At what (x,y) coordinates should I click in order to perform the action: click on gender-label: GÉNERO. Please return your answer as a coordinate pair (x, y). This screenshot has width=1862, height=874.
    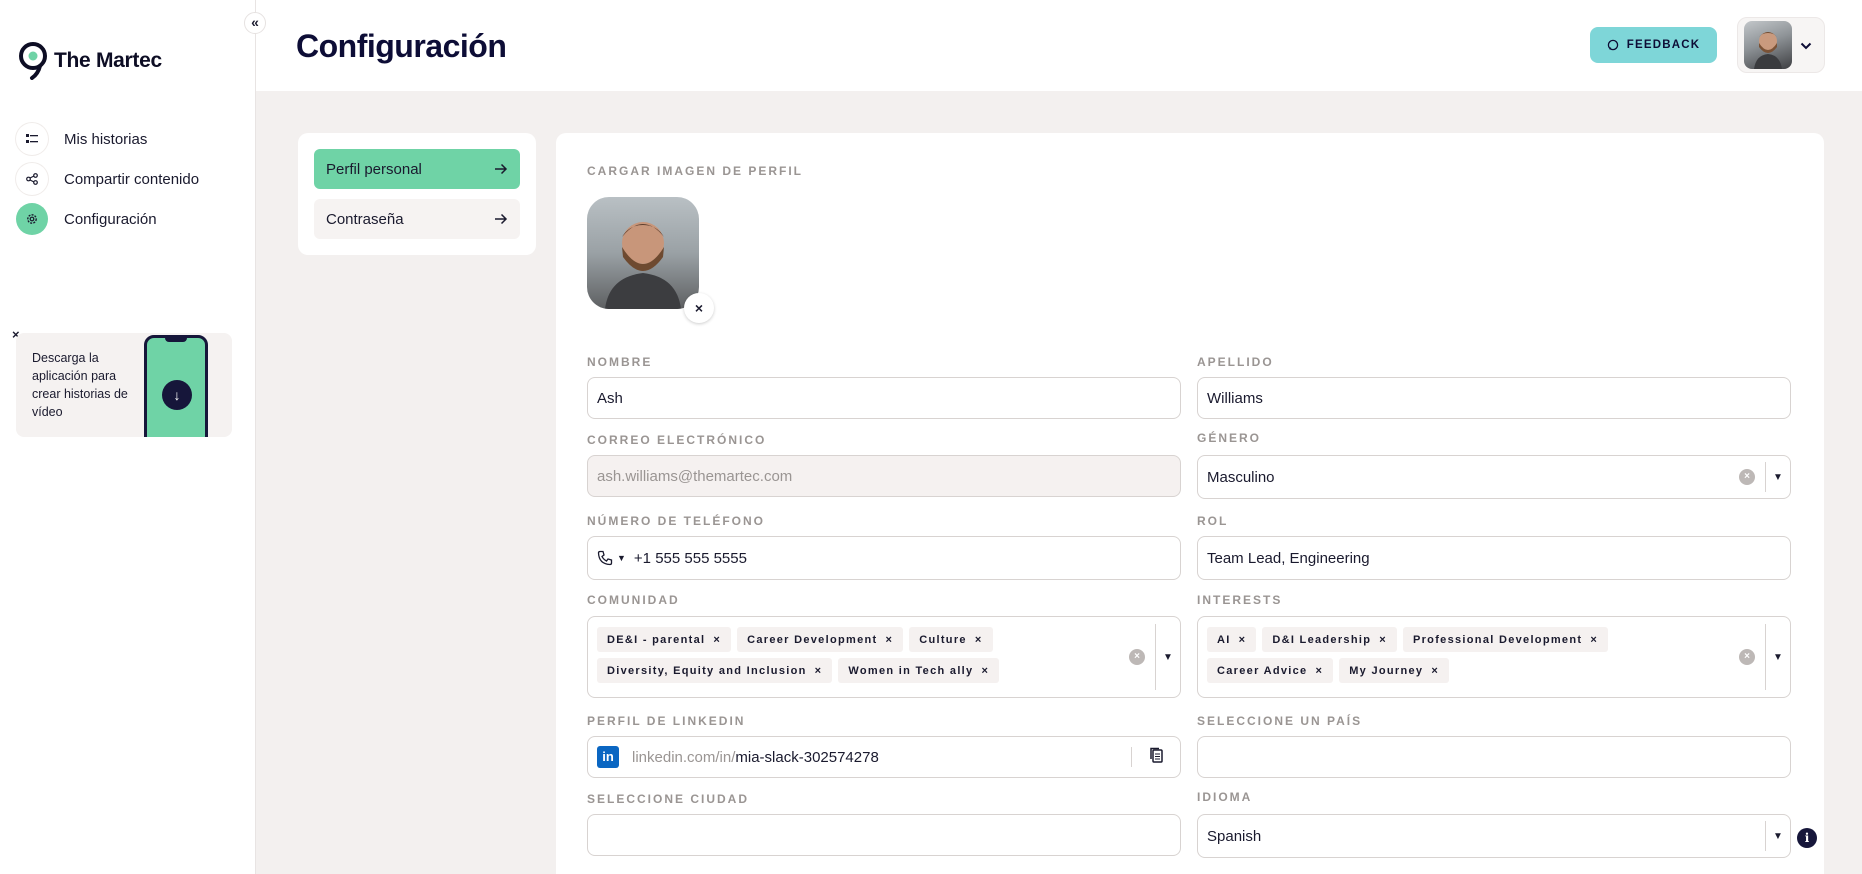
    Looking at the image, I should click on (1229, 438).